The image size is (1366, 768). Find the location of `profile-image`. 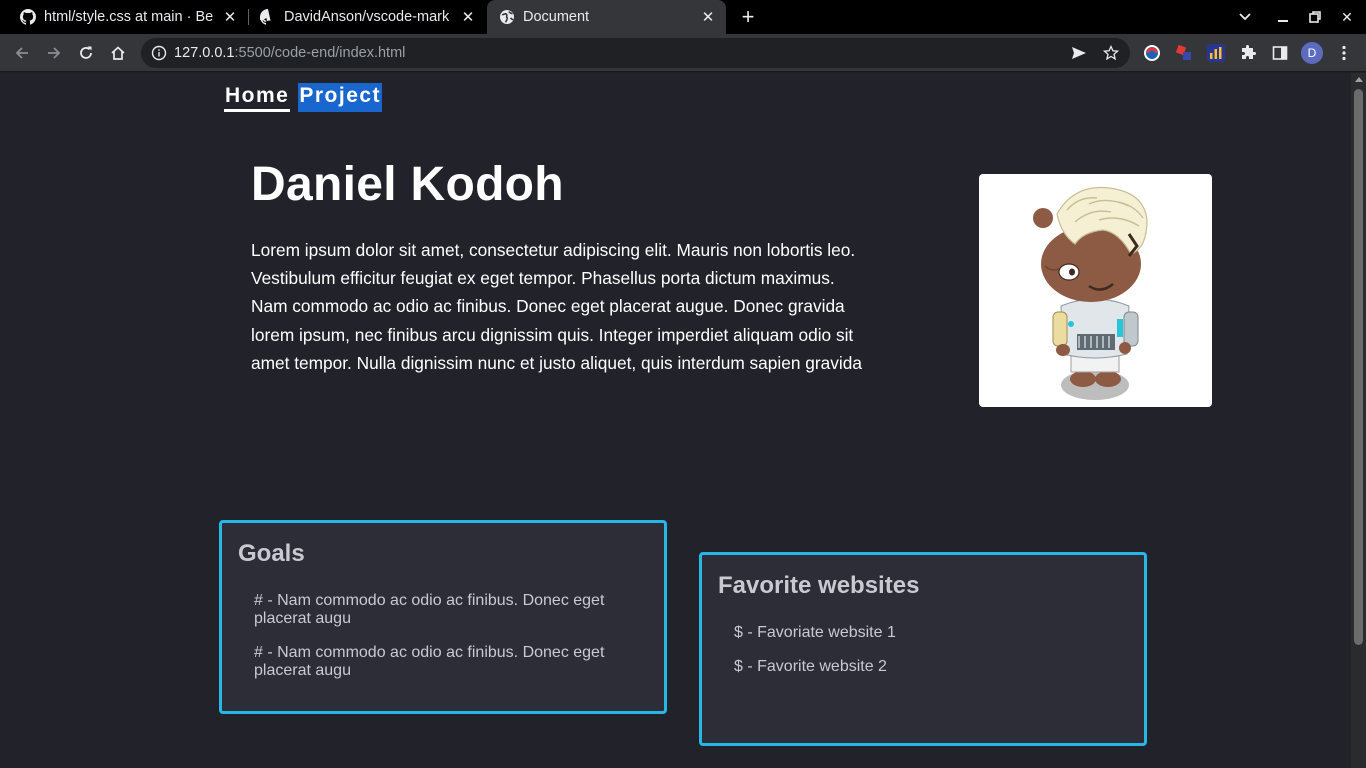

profile-image is located at coordinates (1095, 290).